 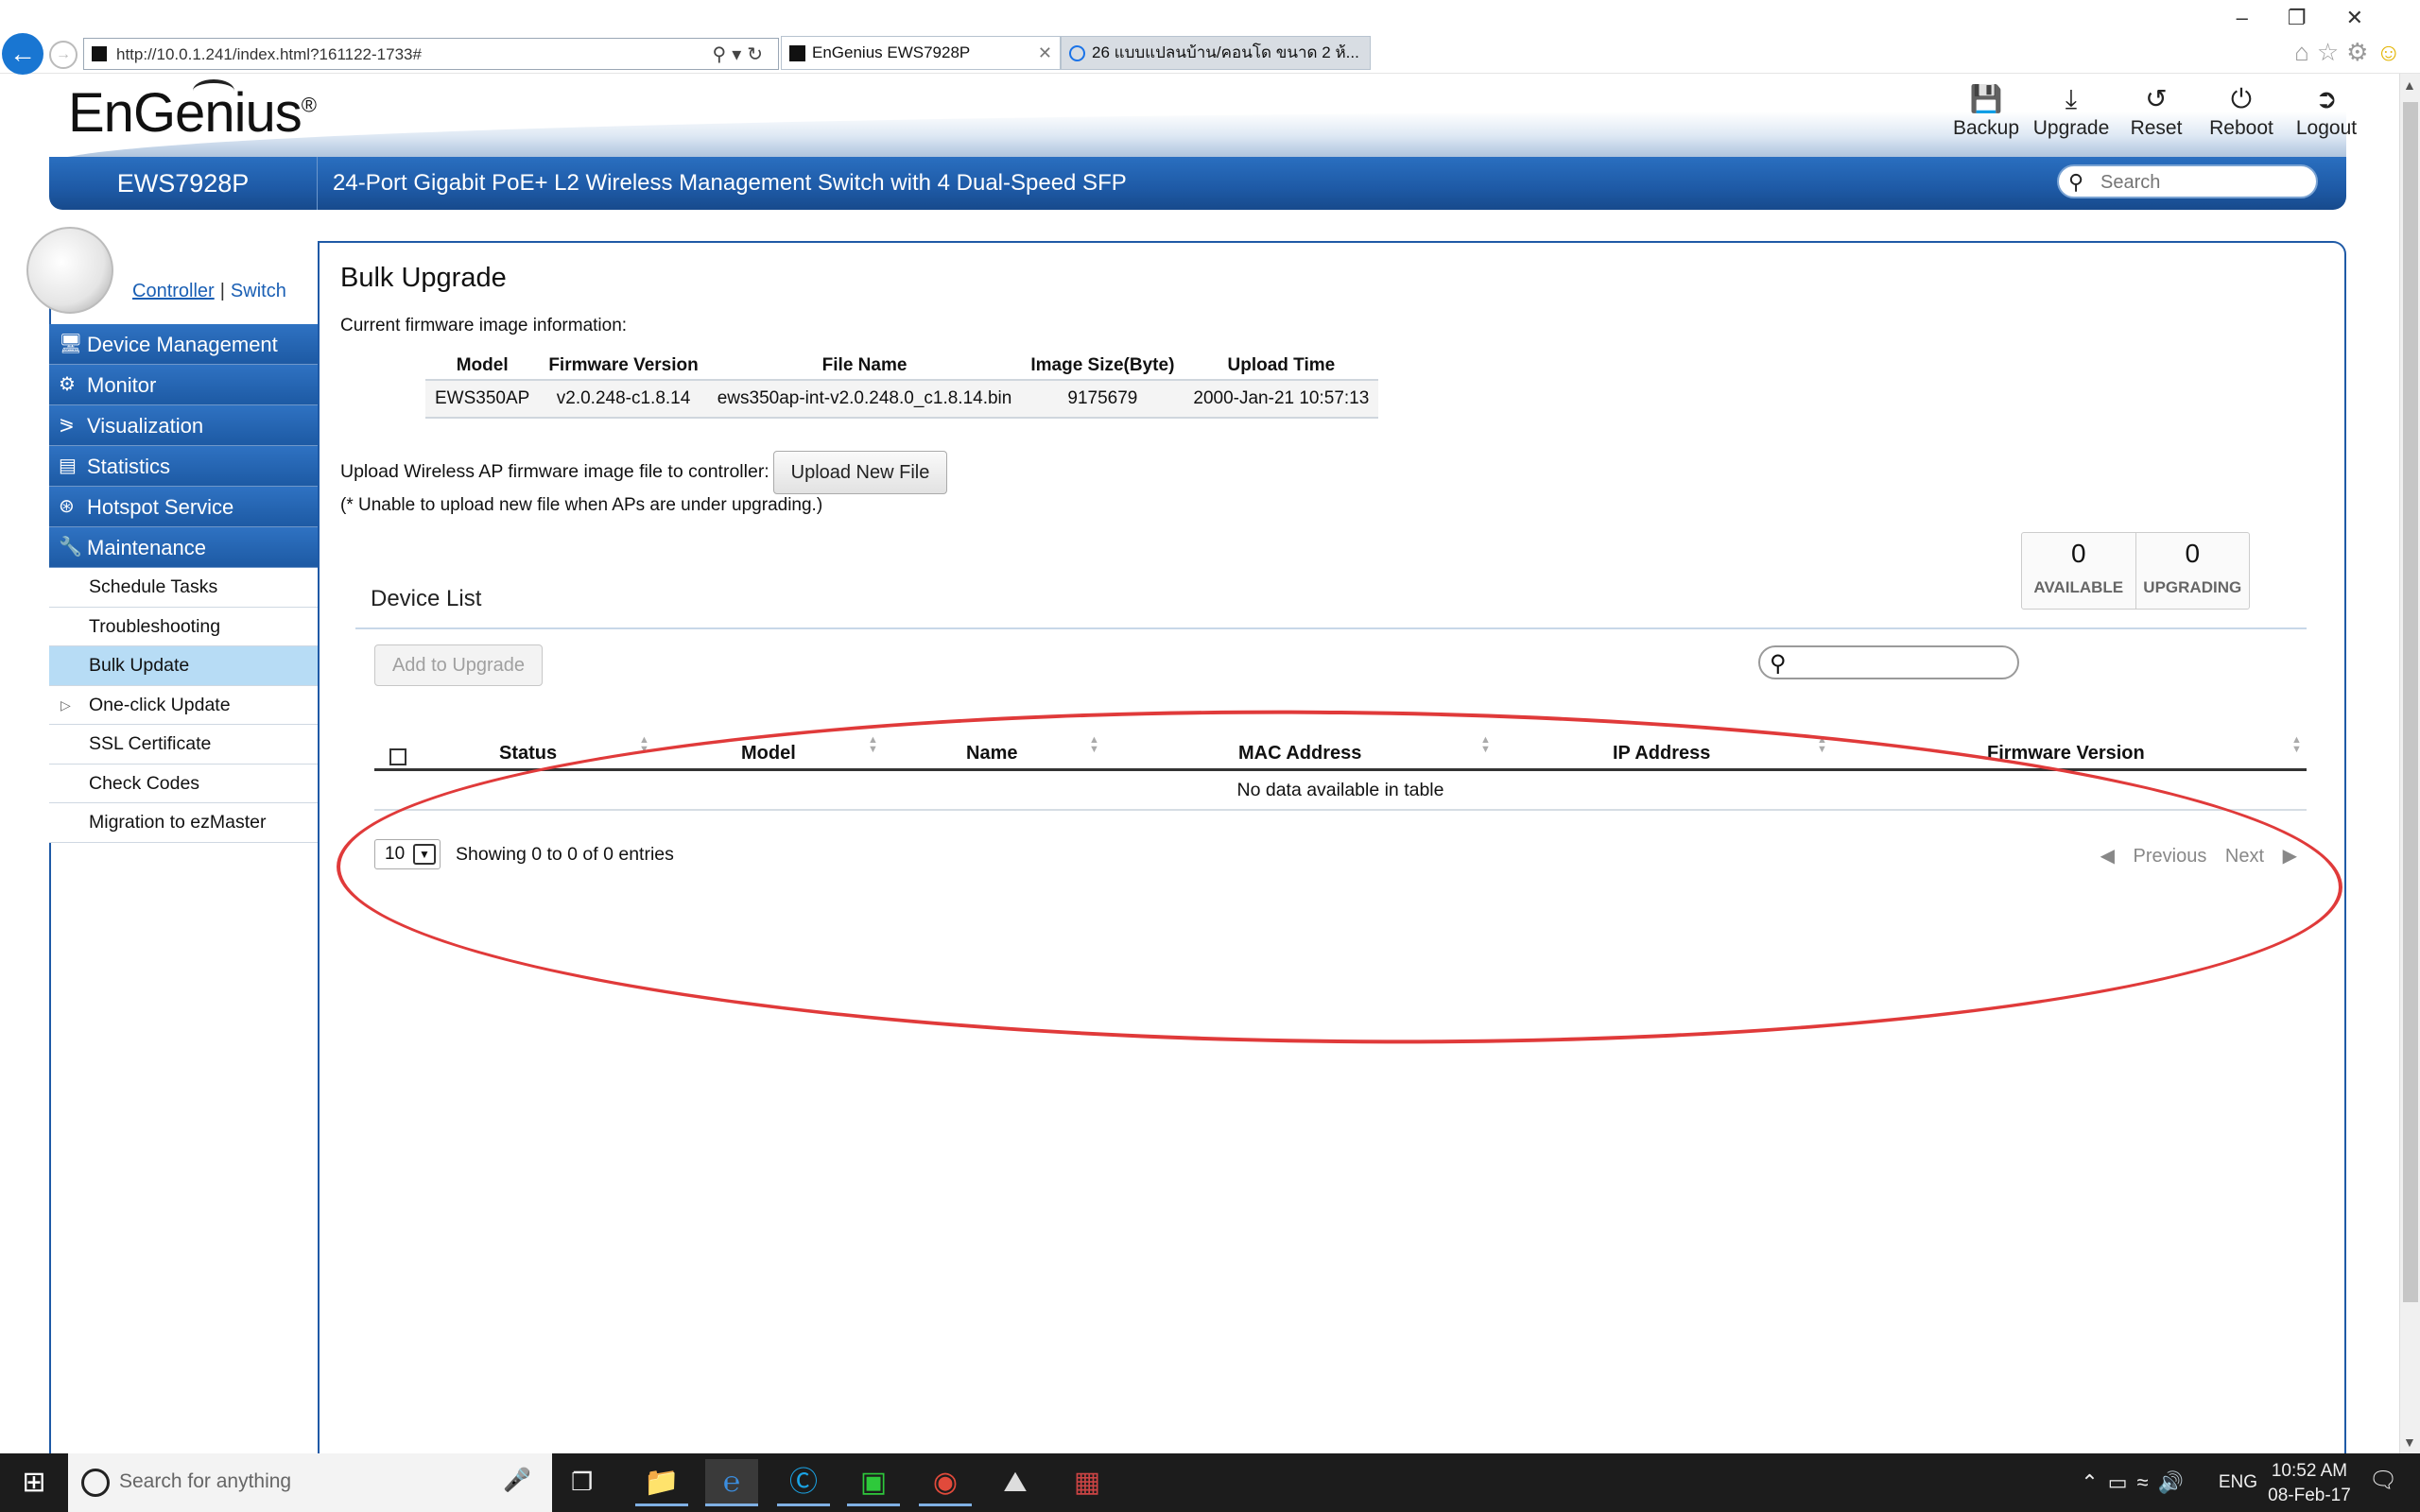 I want to click on sidebar-item-check-codes: Check Codes, so click(x=183, y=783).